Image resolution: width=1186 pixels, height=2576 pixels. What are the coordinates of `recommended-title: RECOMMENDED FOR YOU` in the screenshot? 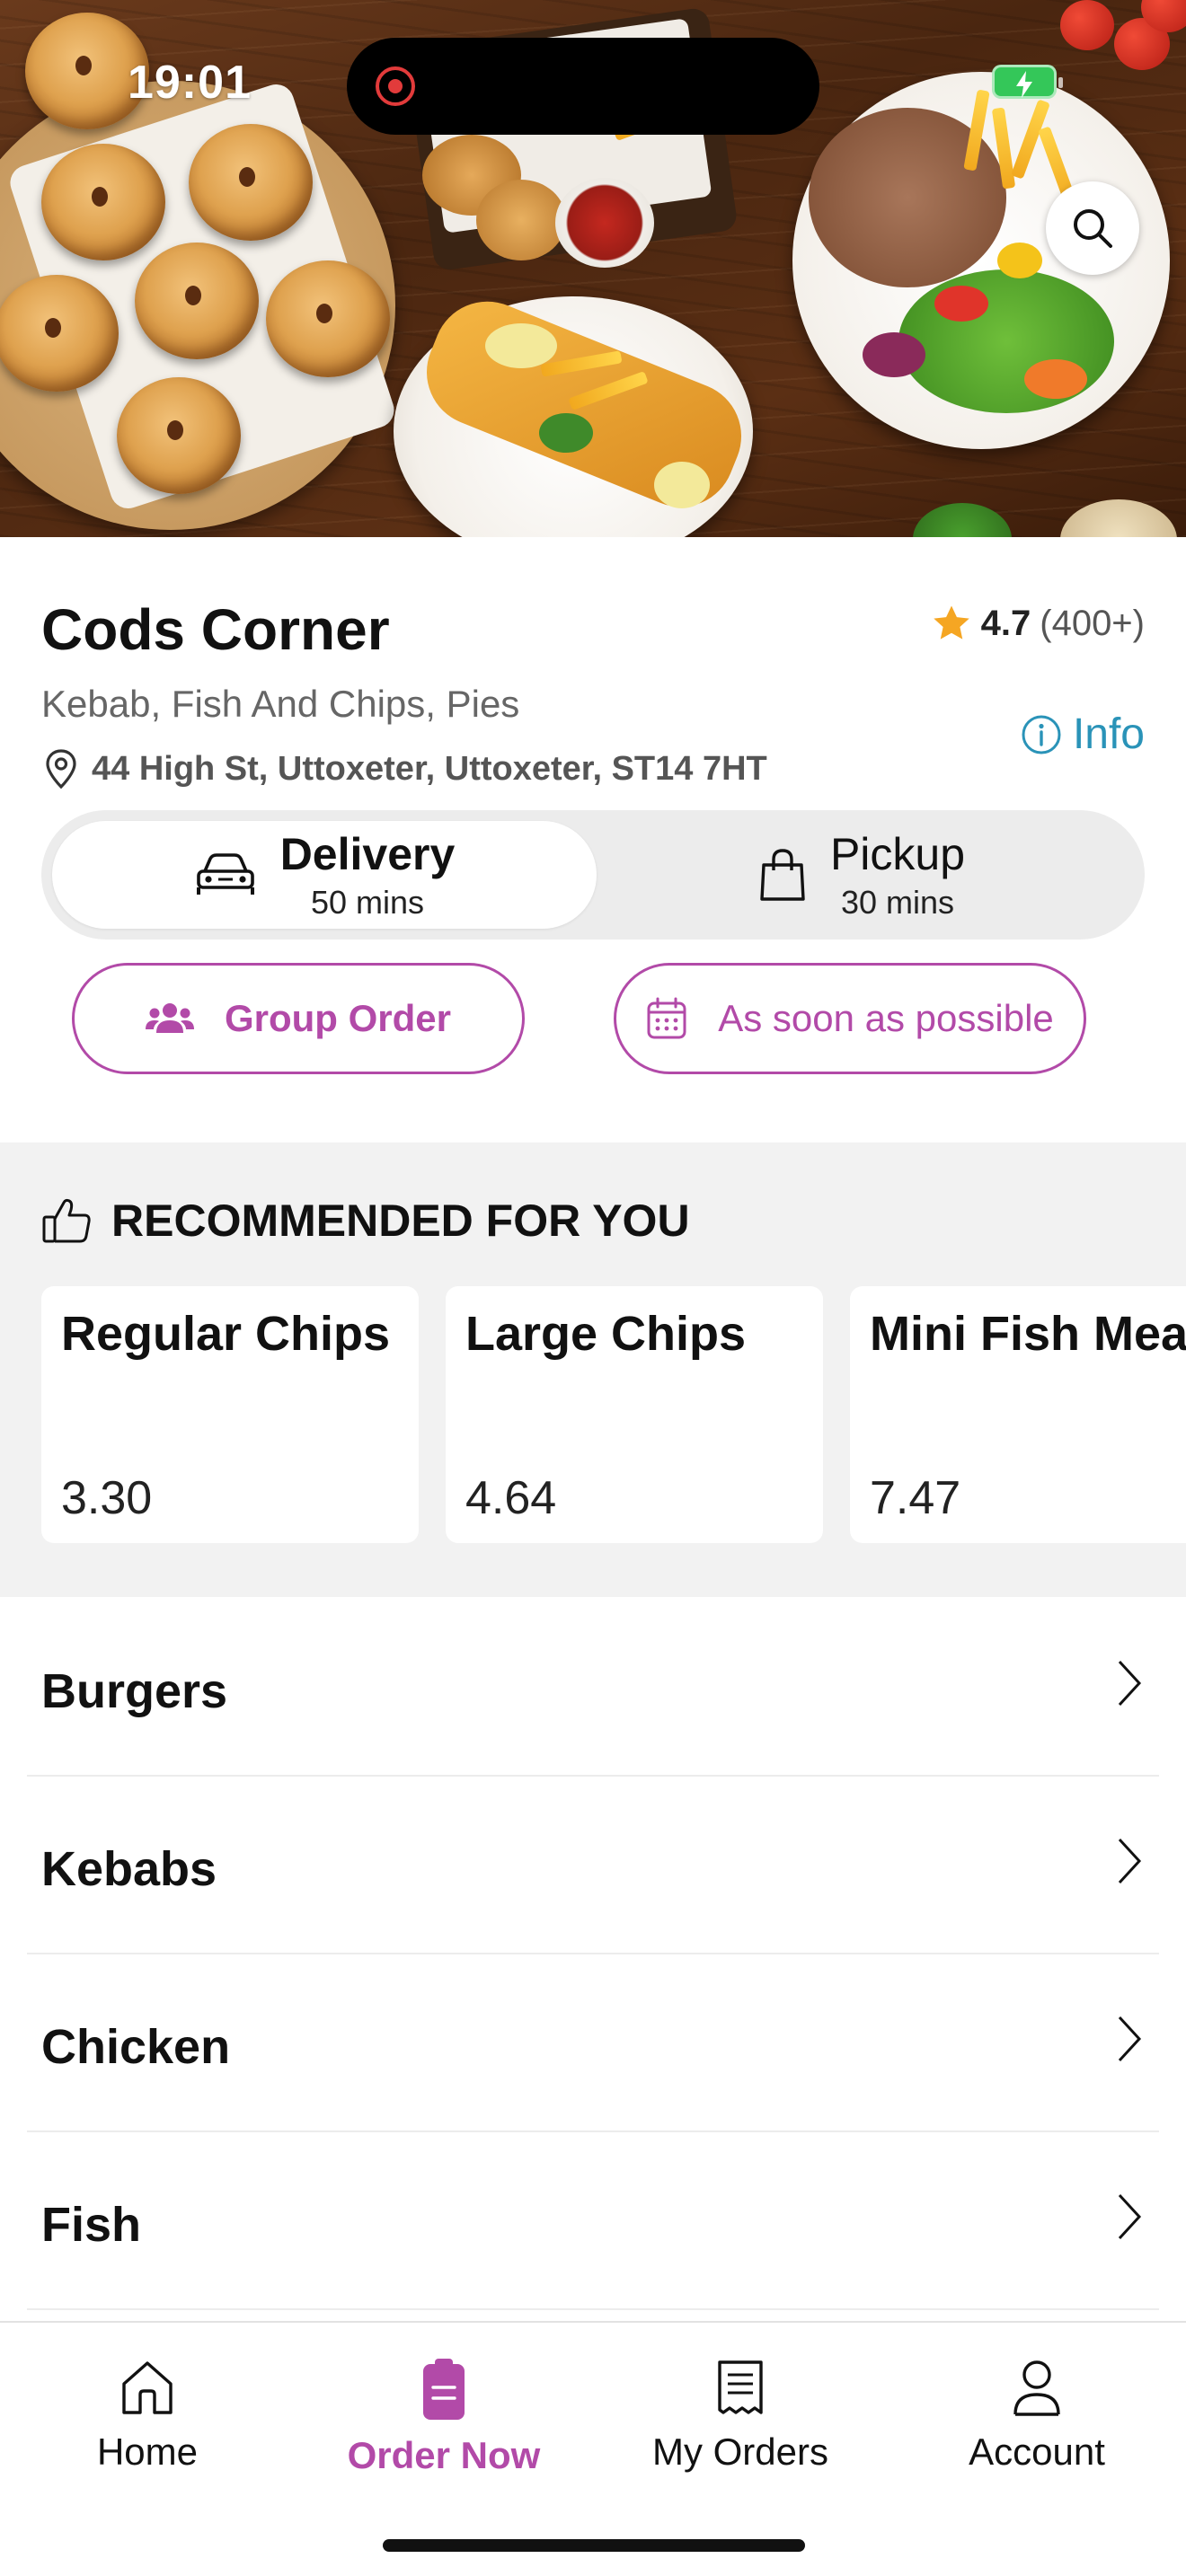 It's located at (400, 1220).